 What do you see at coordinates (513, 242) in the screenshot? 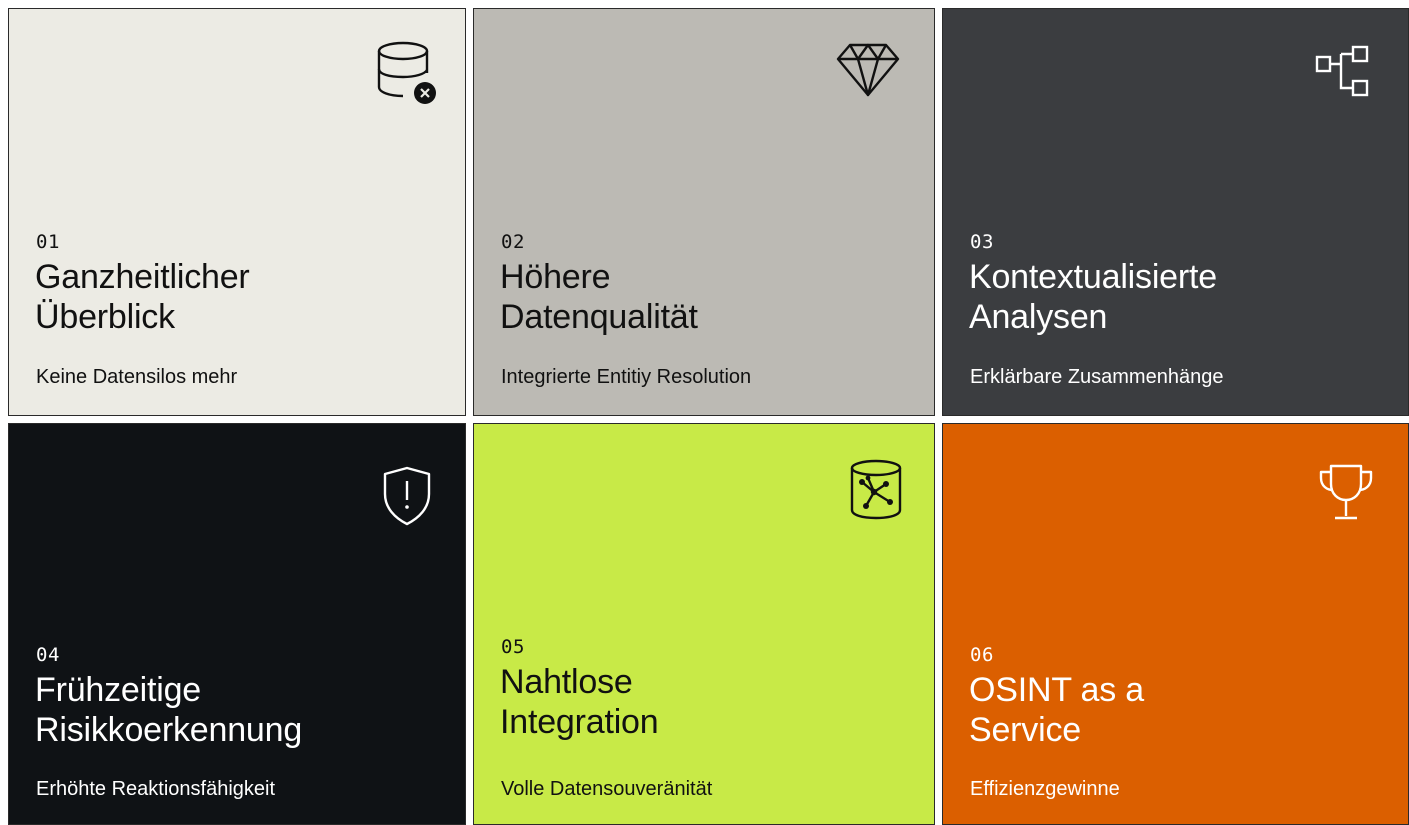
I see `card-number: 02` at bounding box center [513, 242].